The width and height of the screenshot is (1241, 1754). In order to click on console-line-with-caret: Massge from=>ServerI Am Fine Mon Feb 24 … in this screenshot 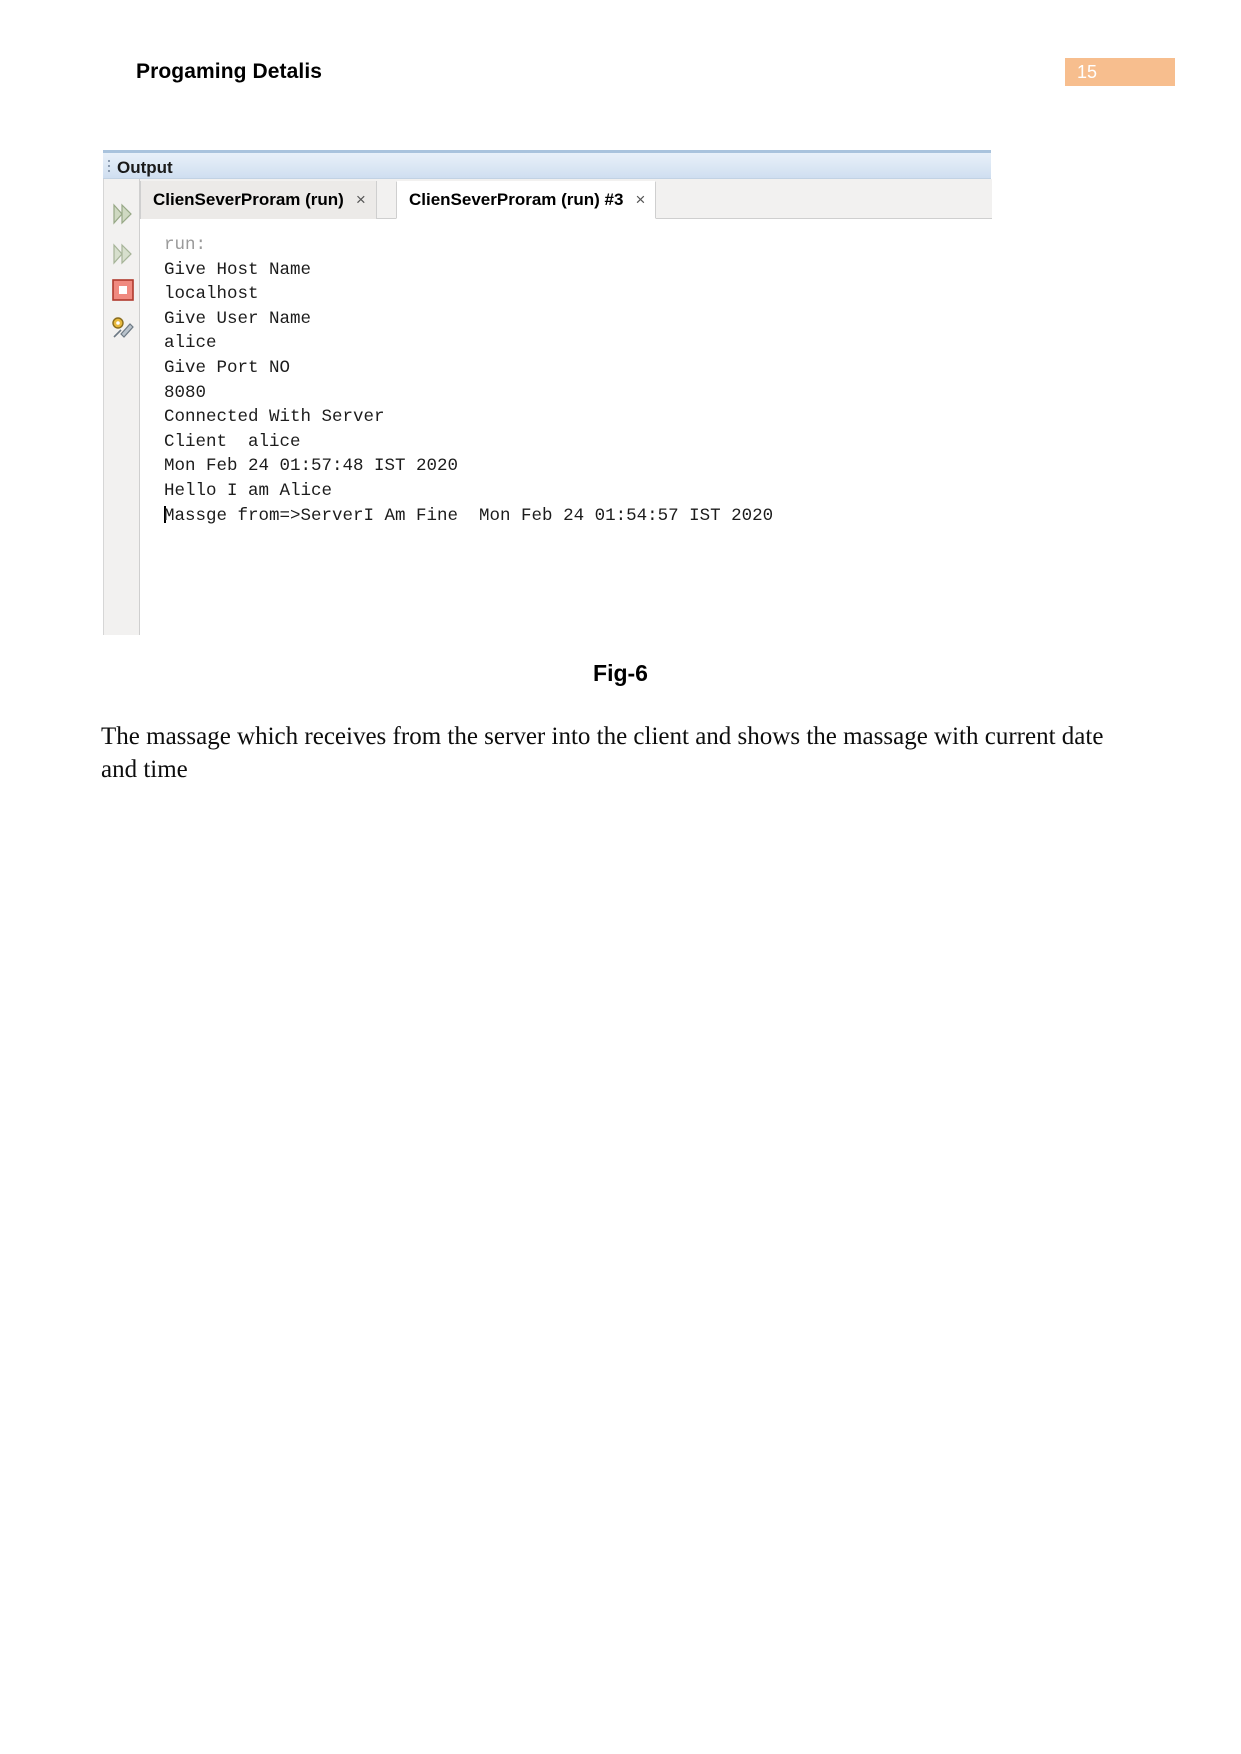, I will do `click(578, 516)`.